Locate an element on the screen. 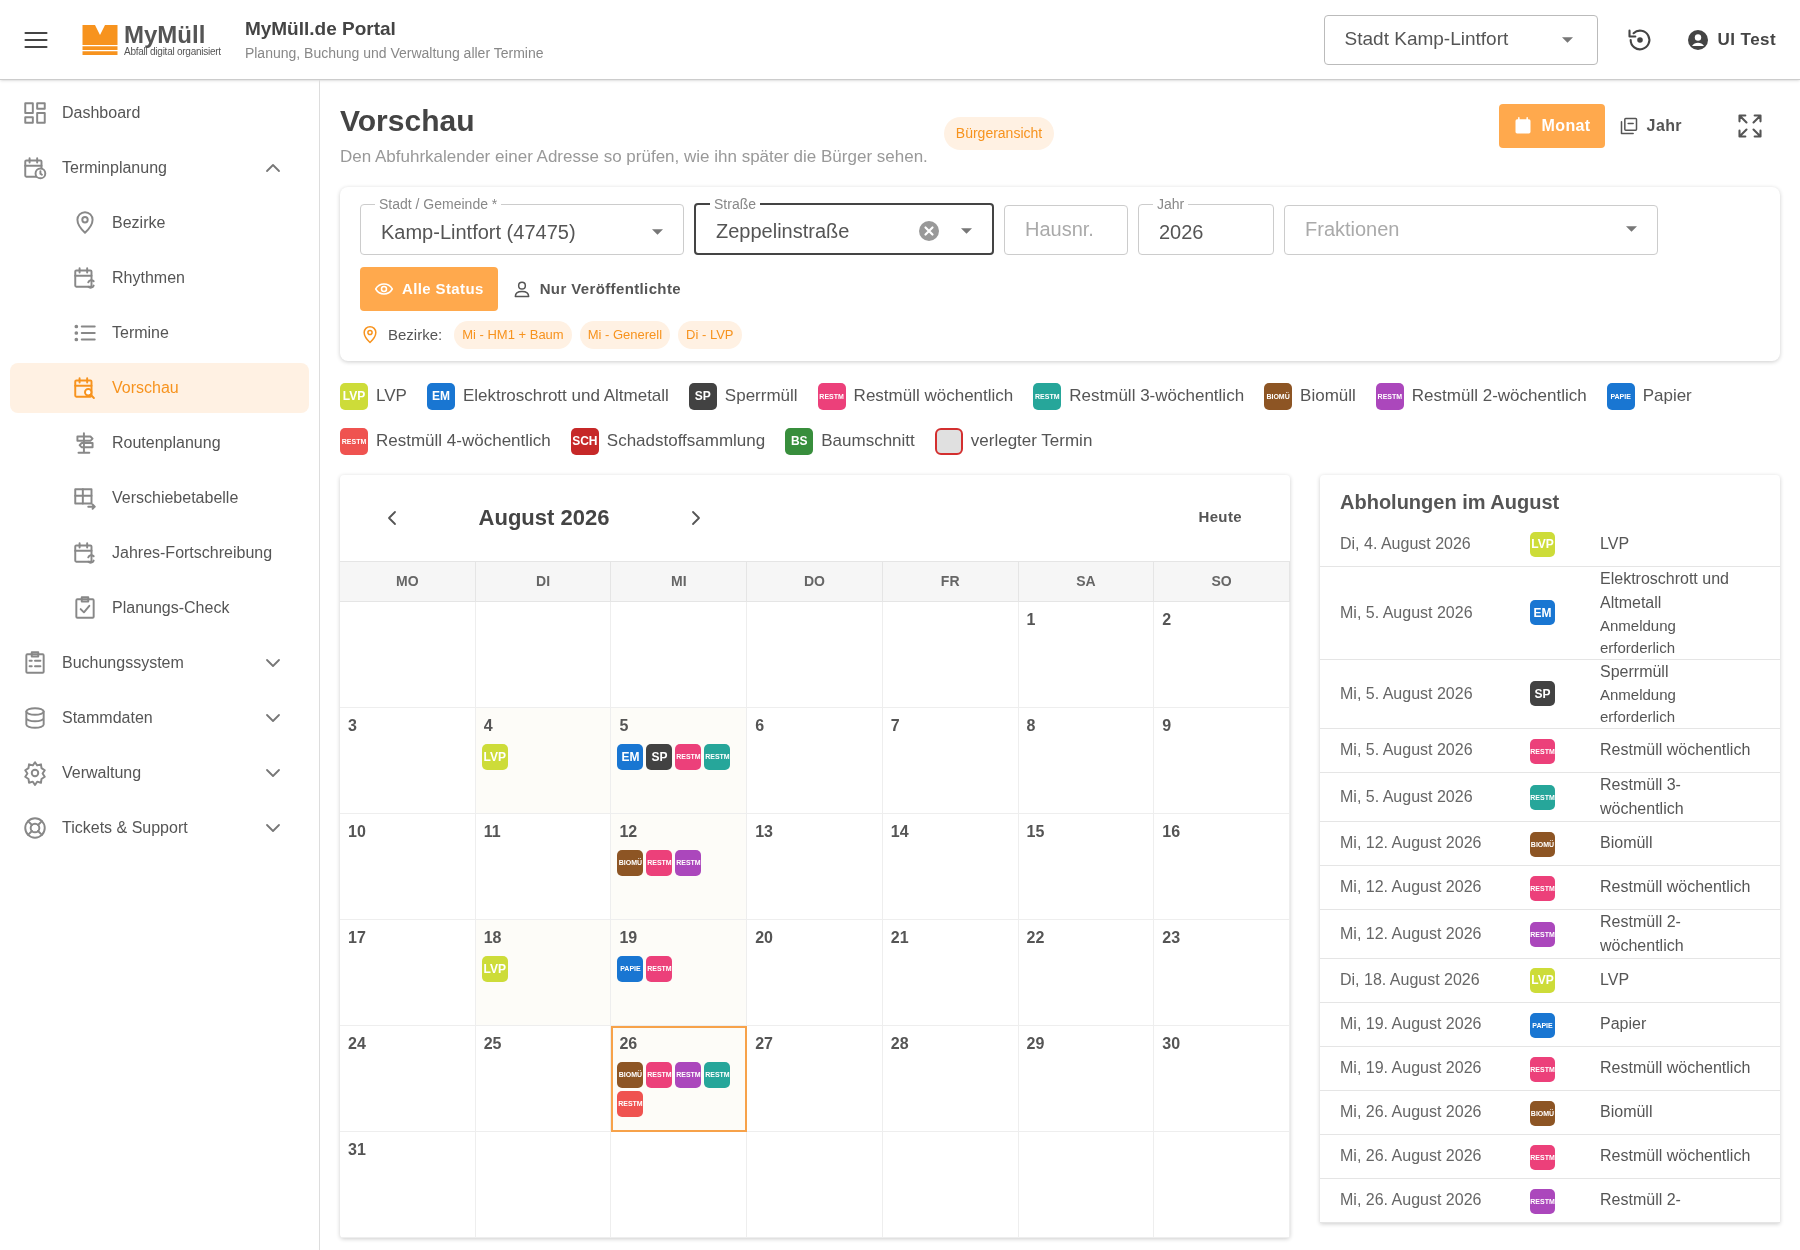  sidebar-item: Jahres-Fortschreibung is located at coordinates (159, 553).